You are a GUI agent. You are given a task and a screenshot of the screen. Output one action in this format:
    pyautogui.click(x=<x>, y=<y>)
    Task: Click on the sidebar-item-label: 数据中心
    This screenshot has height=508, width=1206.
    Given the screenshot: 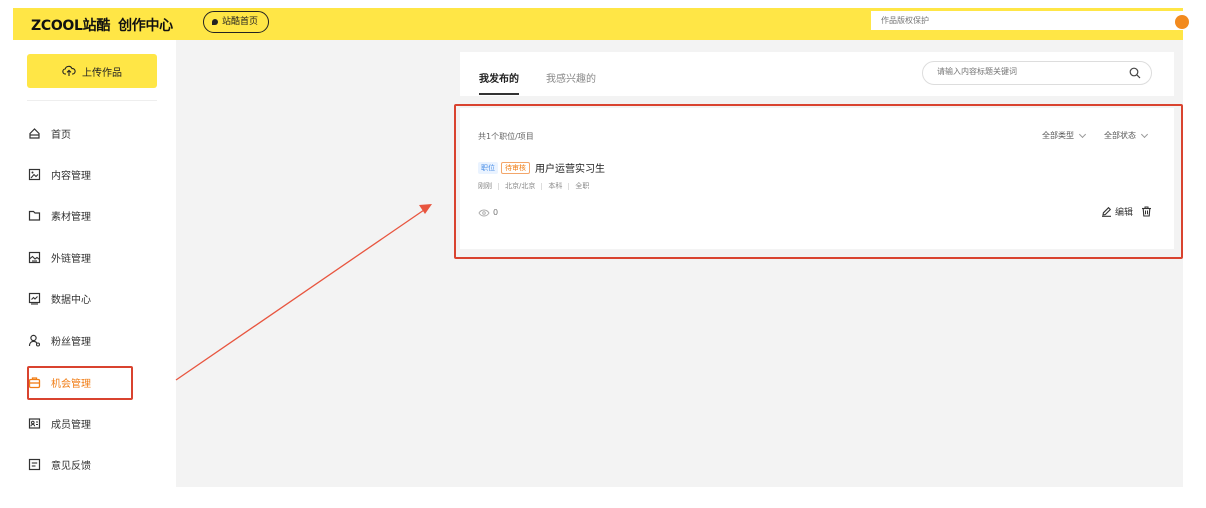 What is the action you would take?
    pyautogui.click(x=71, y=300)
    